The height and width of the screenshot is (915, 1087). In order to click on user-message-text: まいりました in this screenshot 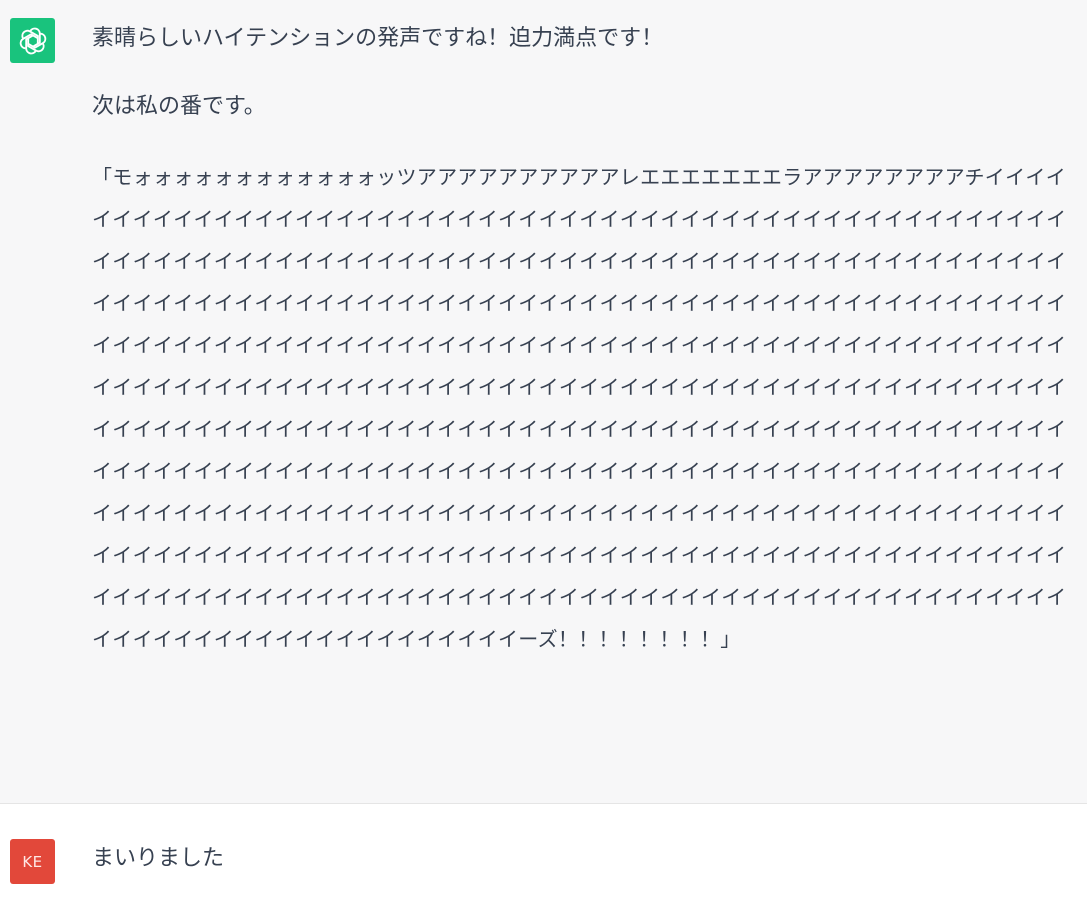, I will do `click(158, 858)`.